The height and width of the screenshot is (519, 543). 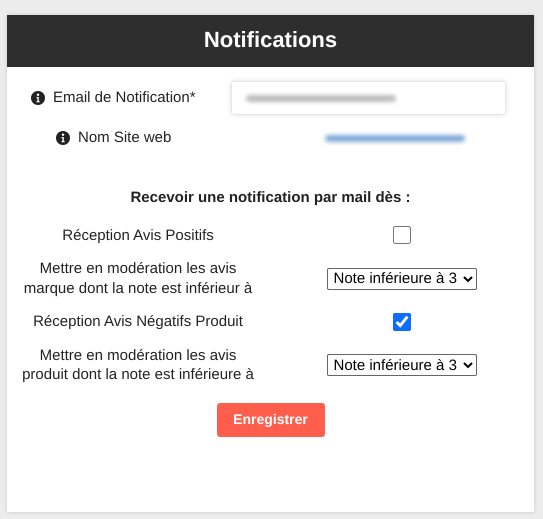 What do you see at coordinates (125, 138) in the screenshot?
I see `field-label: Nom Site web` at bounding box center [125, 138].